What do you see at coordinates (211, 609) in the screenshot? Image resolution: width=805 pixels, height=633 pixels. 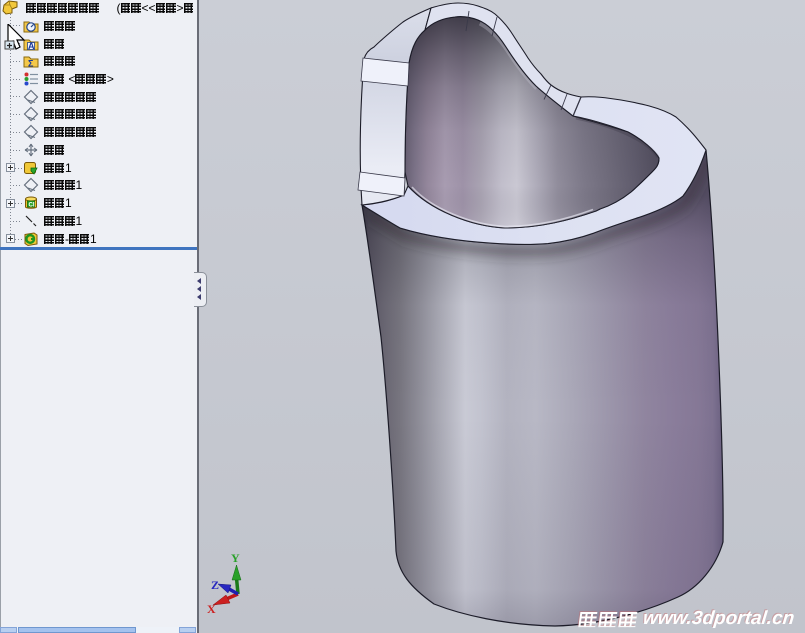 I see `svg-text: X` at bounding box center [211, 609].